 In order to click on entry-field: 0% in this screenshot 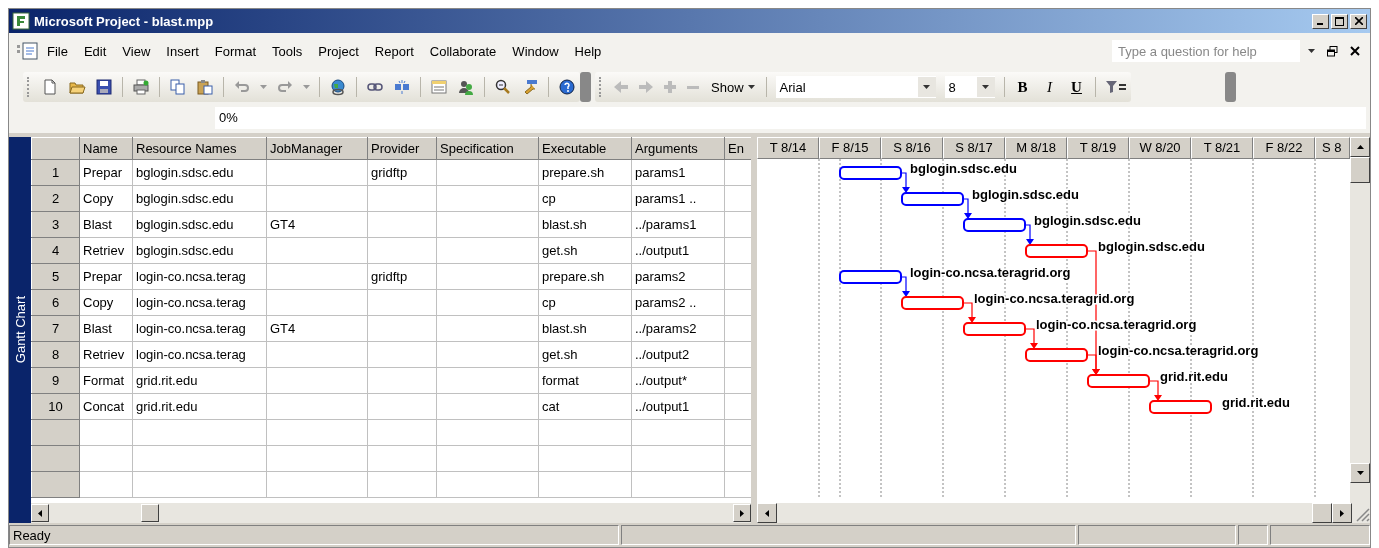, I will do `click(790, 118)`.